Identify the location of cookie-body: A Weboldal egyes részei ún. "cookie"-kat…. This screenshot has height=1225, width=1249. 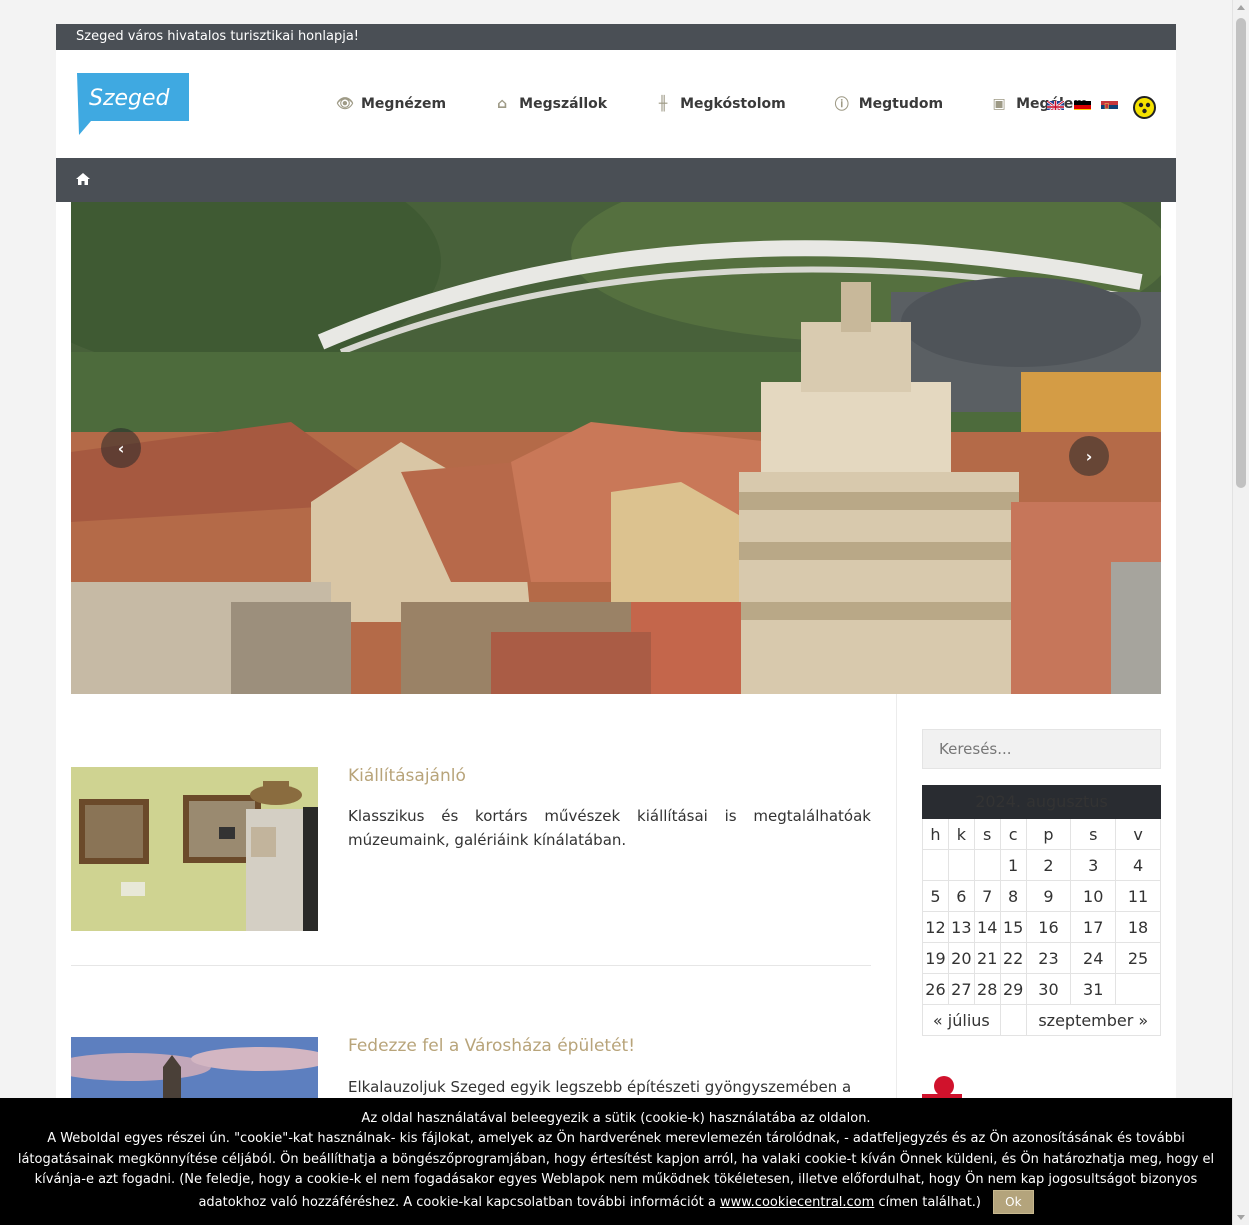
(616, 1172).